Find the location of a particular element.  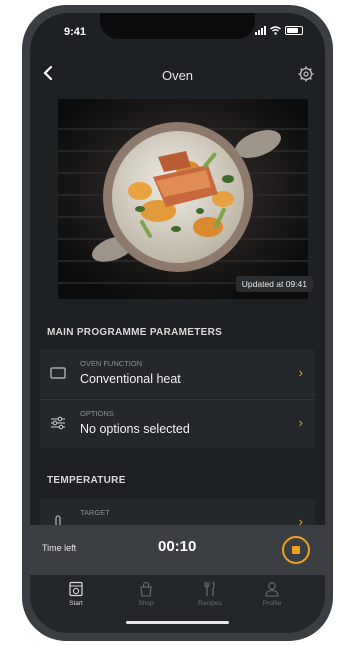

temperature-heading: TEMPERATURE is located at coordinates (86, 480).